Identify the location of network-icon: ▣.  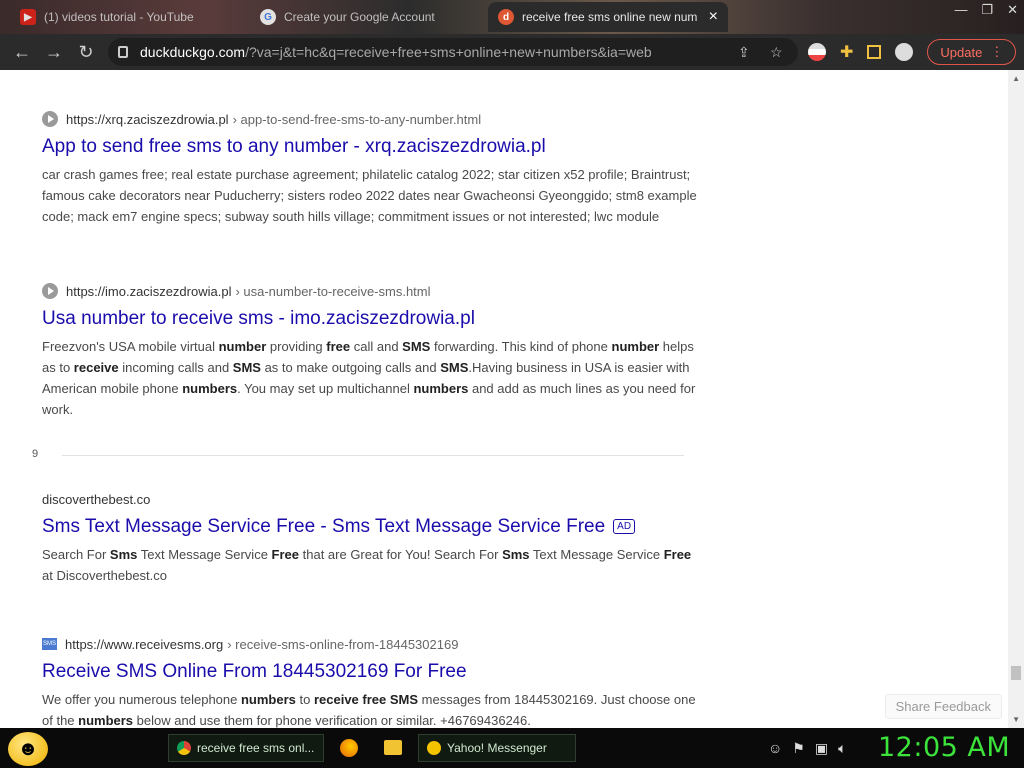
(821, 748).